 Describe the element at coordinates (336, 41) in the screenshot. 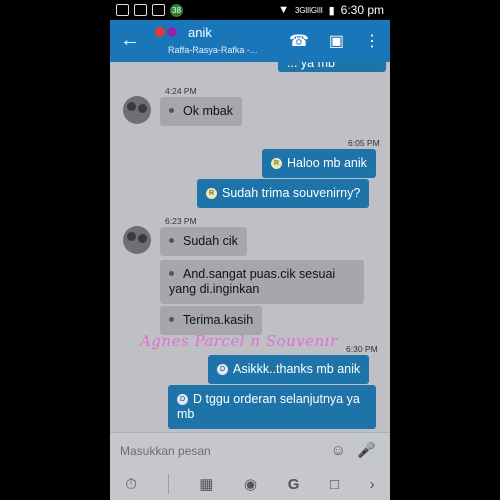

I see `video-icon: ▣` at that location.